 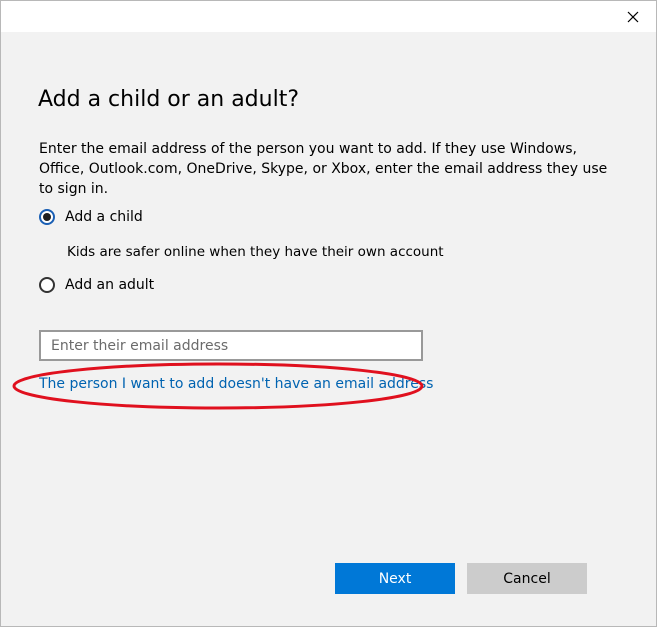 What do you see at coordinates (527, 578) in the screenshot?
I see `cancel-button: Cancel` at bounding box center [527, 578].